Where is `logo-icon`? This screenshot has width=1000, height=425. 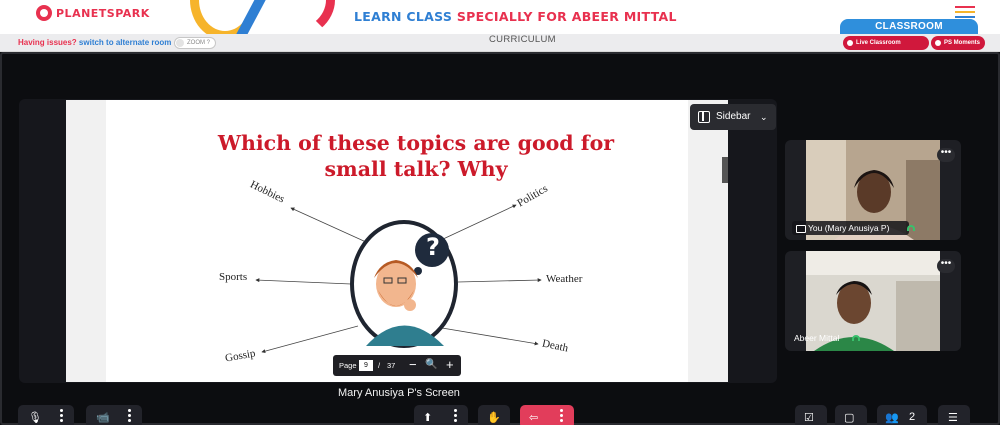
logo-icon is located at coordinates (44, 13).